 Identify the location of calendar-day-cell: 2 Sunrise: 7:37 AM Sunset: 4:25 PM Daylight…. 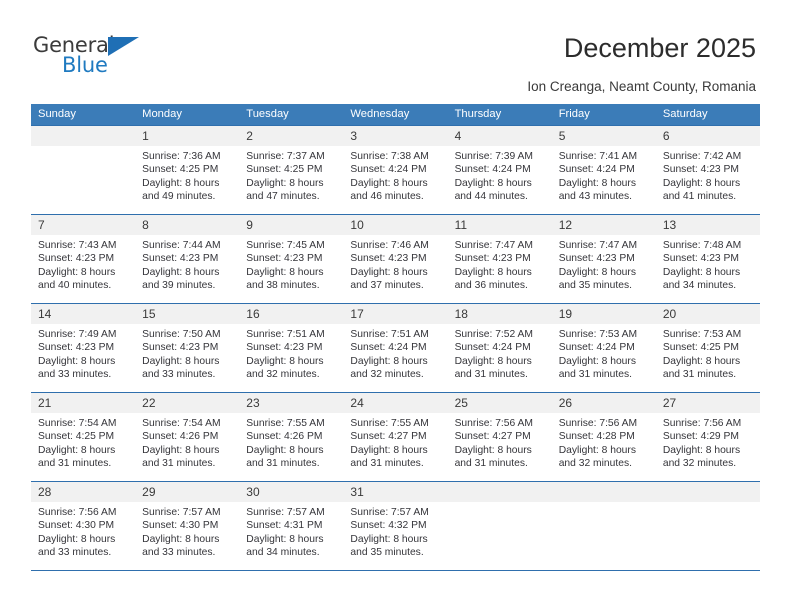
(291, 170).